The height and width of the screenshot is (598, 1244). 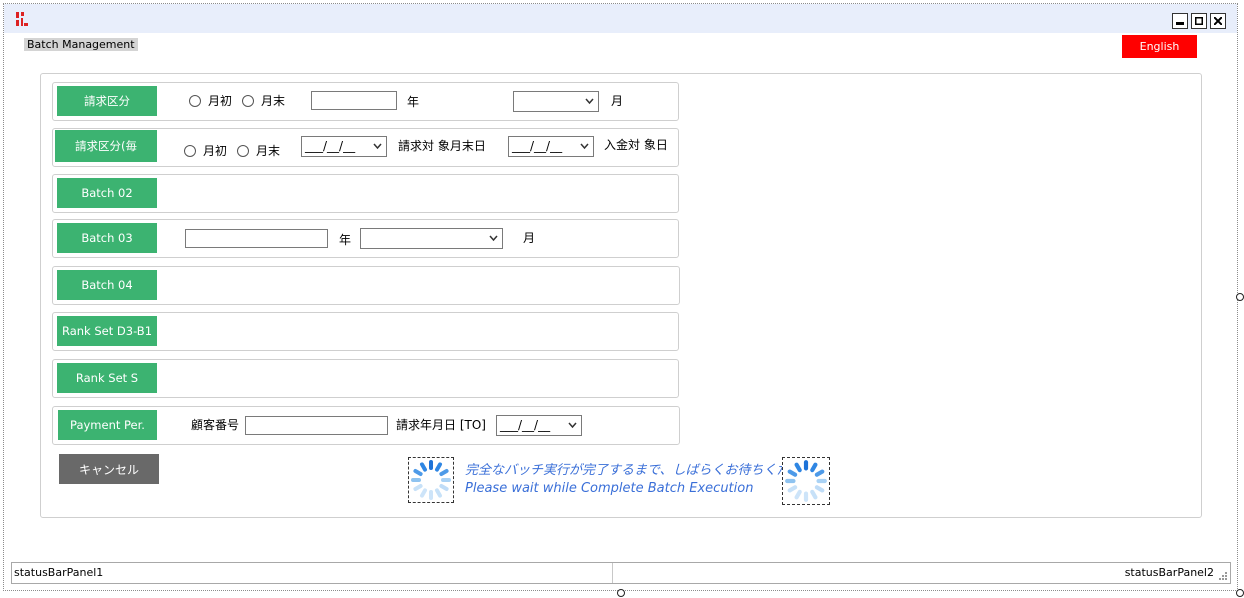 What do you see at coordinates (525, 425) in the screenshot?
I see `billing-date-to-value: ___/__/__` at bounding box center [525, 425].